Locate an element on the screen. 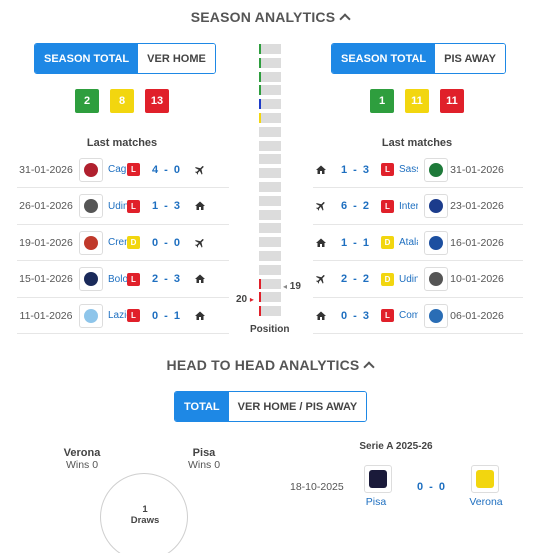 The height and width of the screenshot is (553, 540). h2h-draws-count: 1 is located at coordinates (145, 509).